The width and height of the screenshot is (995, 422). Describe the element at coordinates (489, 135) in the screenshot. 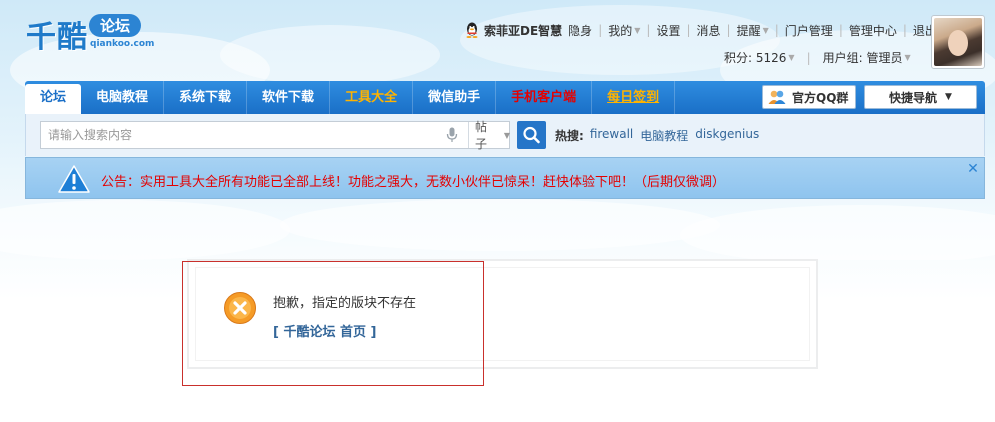

I see `search-type-select: 帖子 ▼` at that location.